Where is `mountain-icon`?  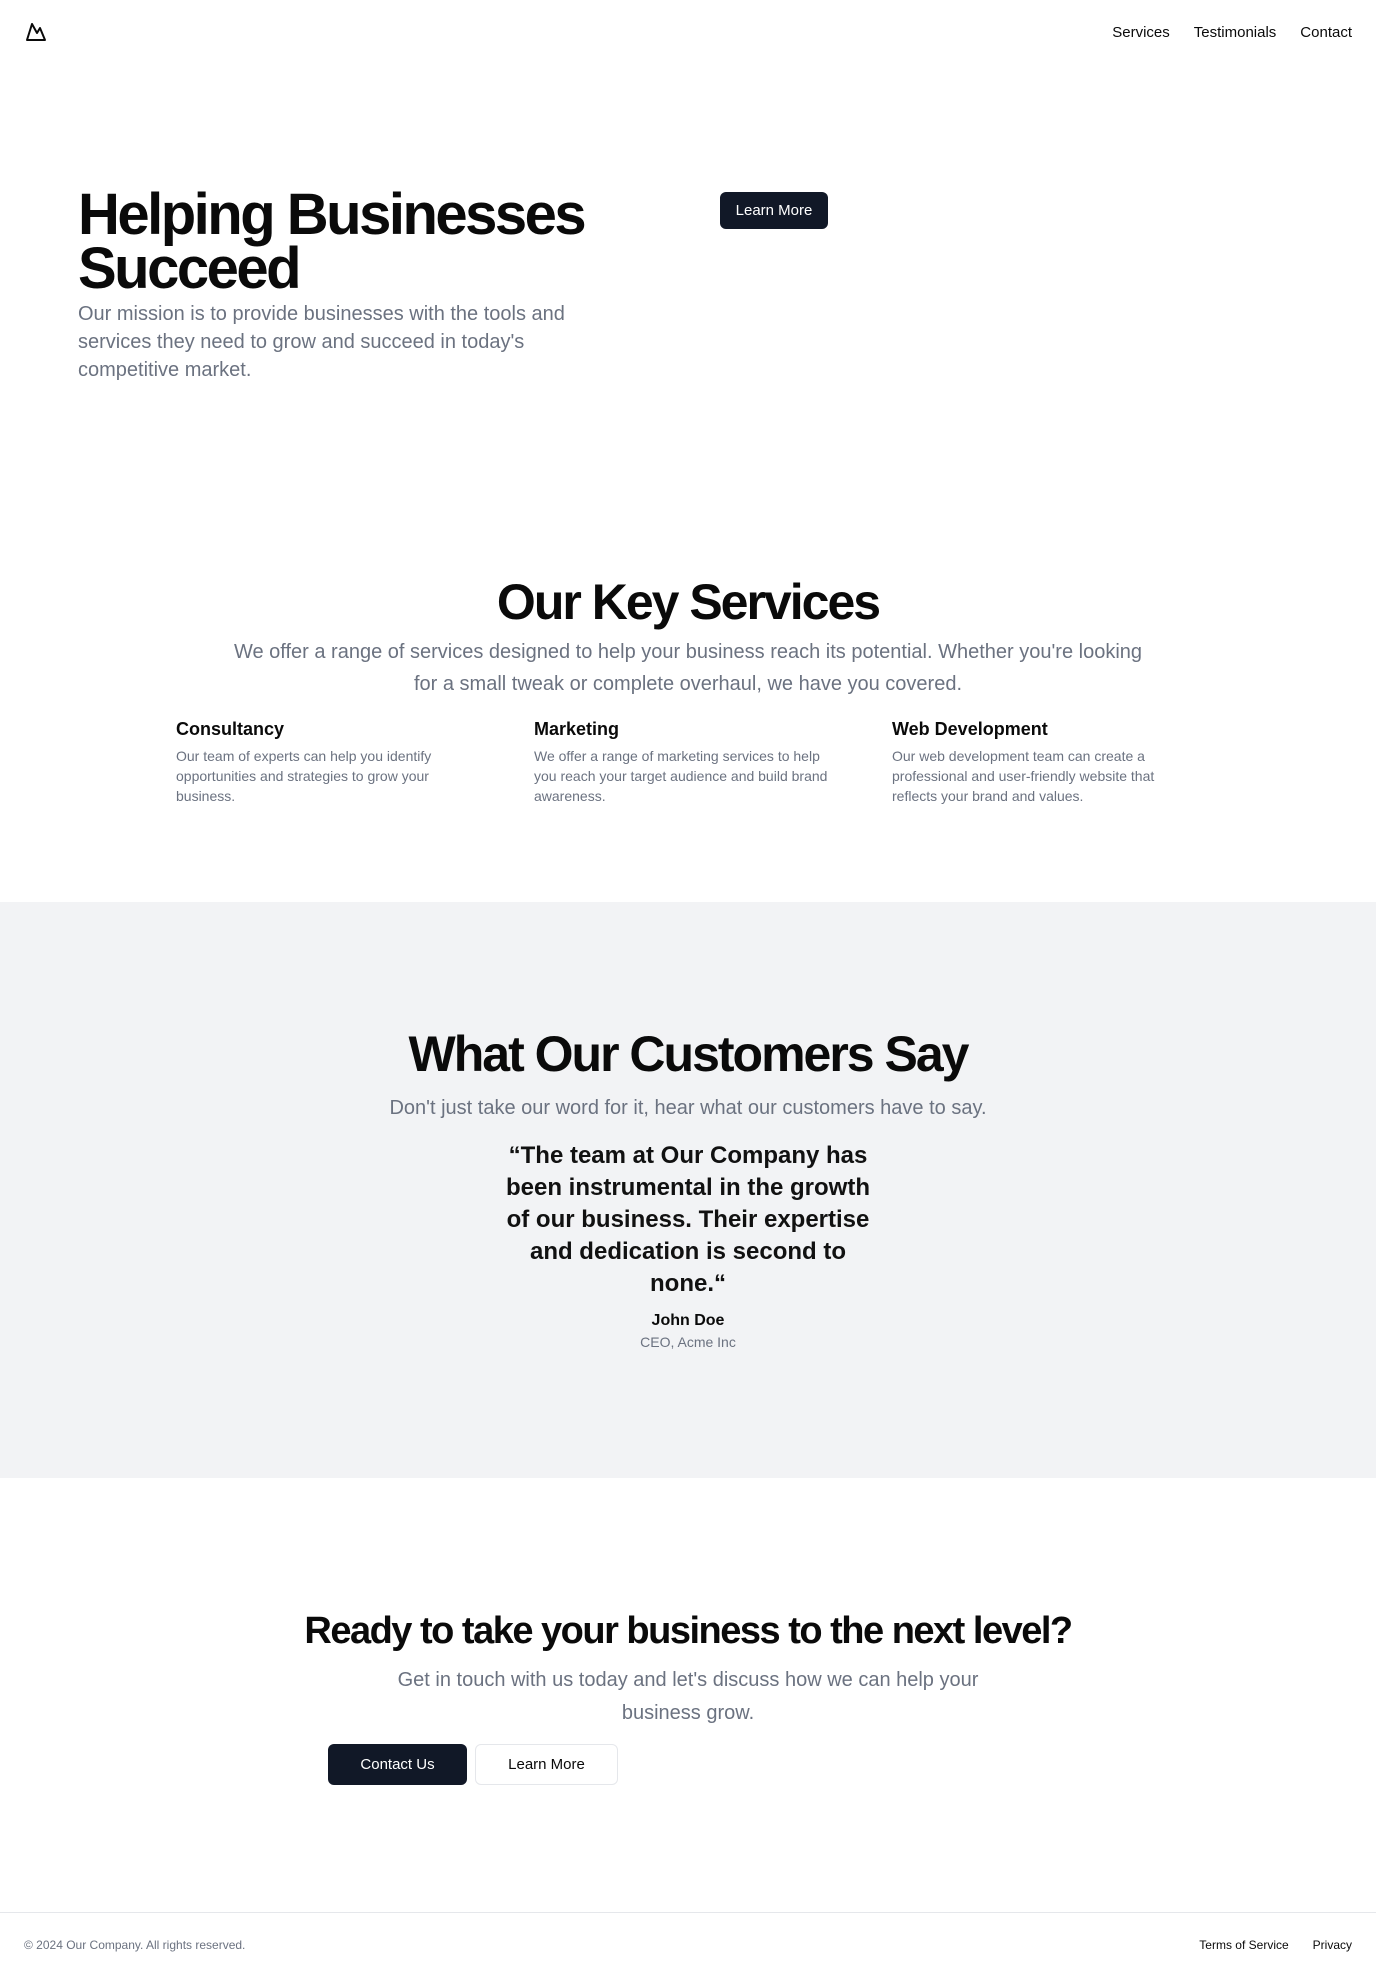
mountain-icon is located at coordinates (36, 32).